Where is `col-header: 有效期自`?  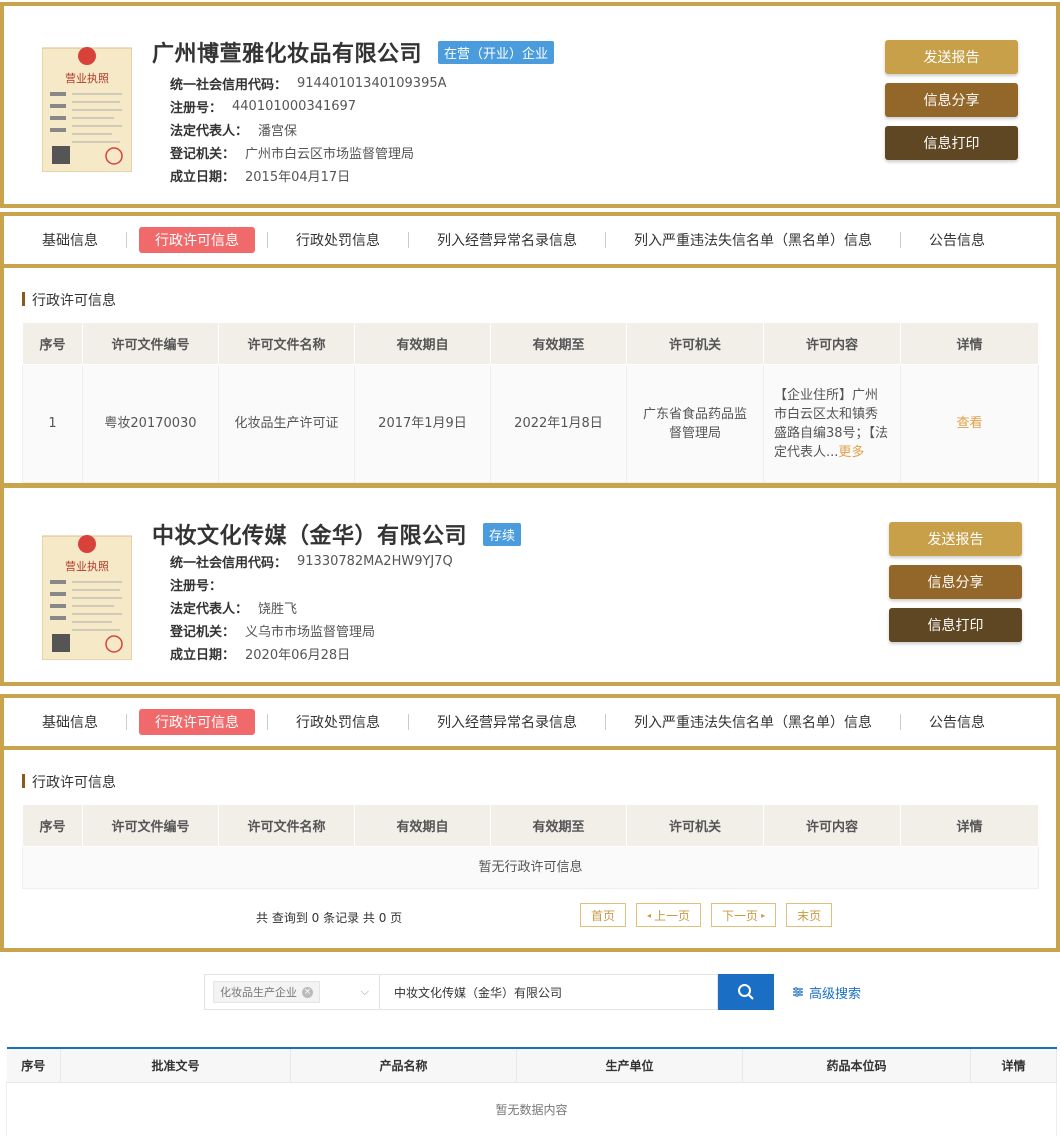
col-header: 有效期自 is located at coordinates (422, 343).